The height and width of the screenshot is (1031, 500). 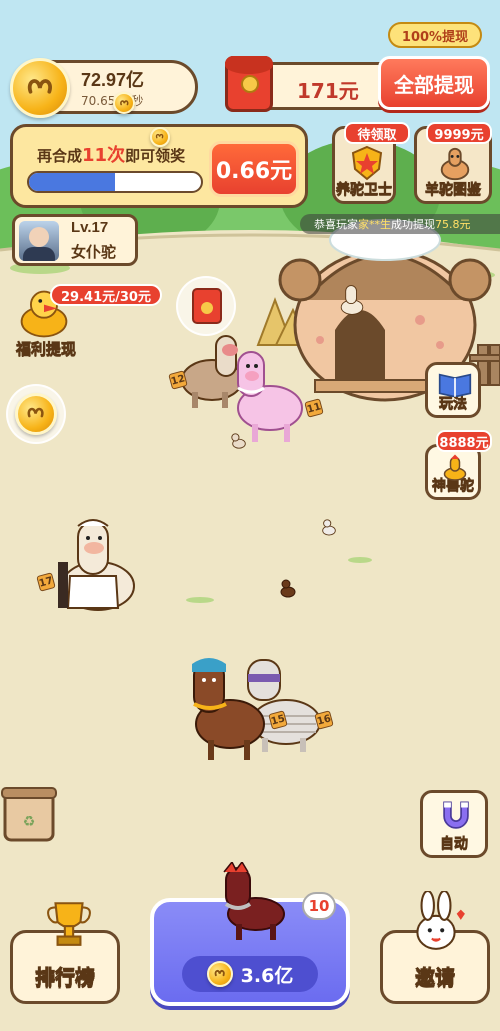 What do you see at coordinates (455, 385) in the screenshot?
I see `book-icon` at bounding box center [455, 385].